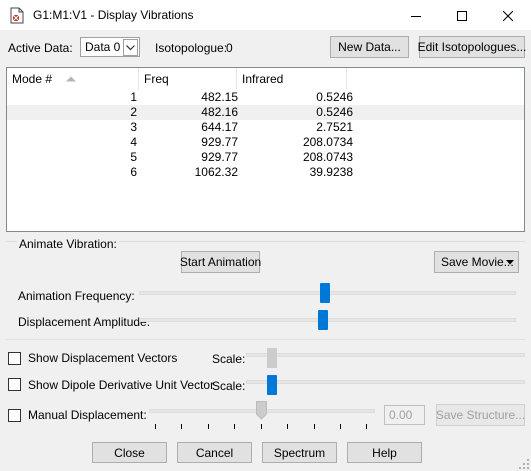  What do you see at coordinates (14, 384) in the screenshot?
I see `show-dipole-derivative-checkbox` at bounding box center [14, 384].